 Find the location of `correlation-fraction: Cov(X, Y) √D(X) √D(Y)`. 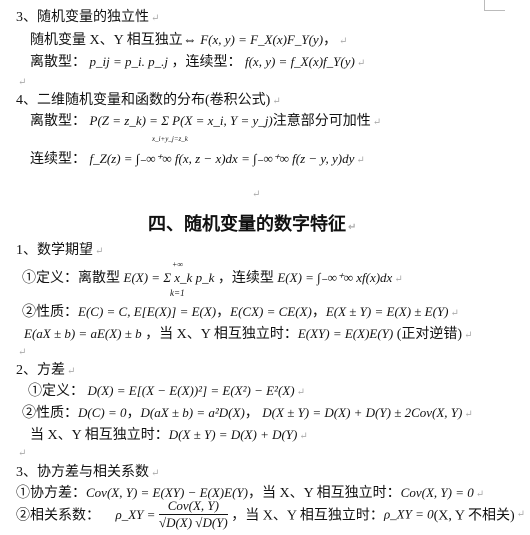

correlation-fraction: Cov(X, Y) √D(X) √D(Y) is located at coordinates (193, 514).